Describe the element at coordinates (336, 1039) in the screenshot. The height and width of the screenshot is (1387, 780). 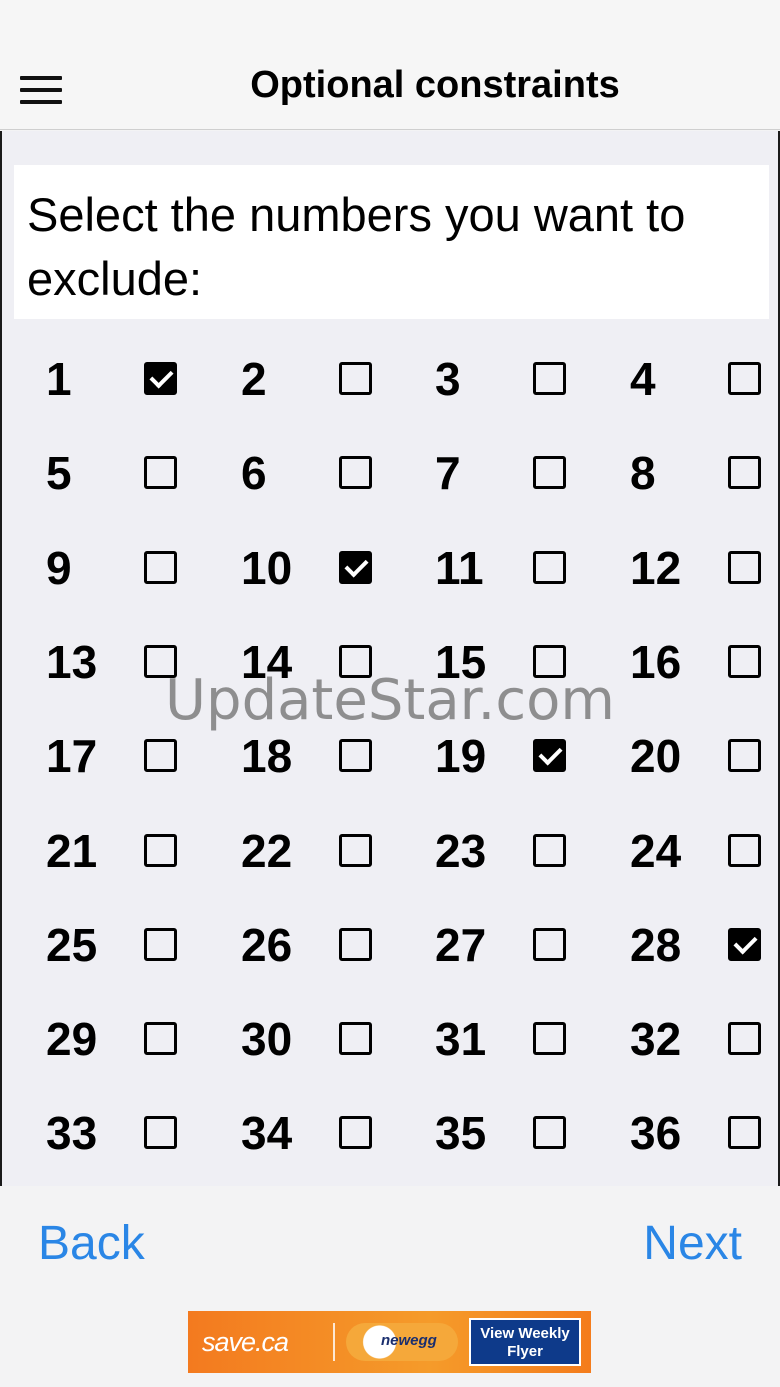
I see `number-option: 30` at that location.